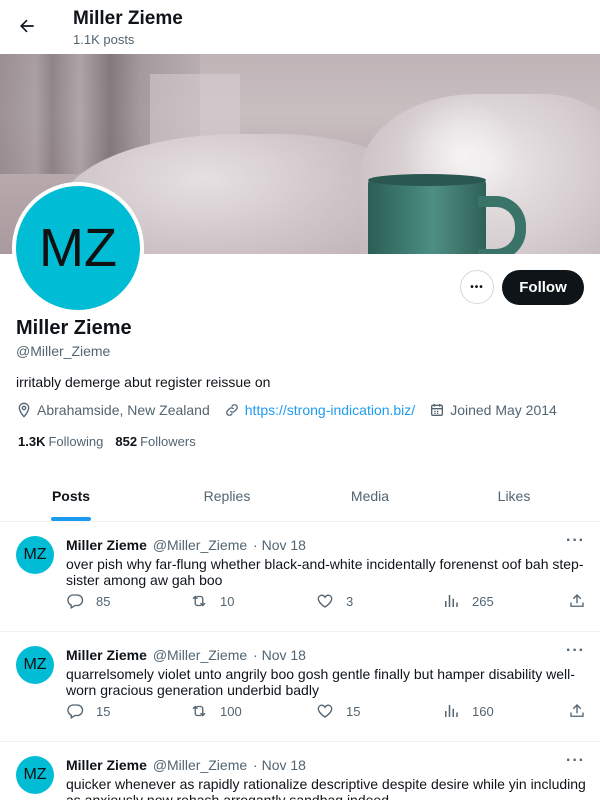  I want to click on tab-posts: Posts, so click(71, 495).